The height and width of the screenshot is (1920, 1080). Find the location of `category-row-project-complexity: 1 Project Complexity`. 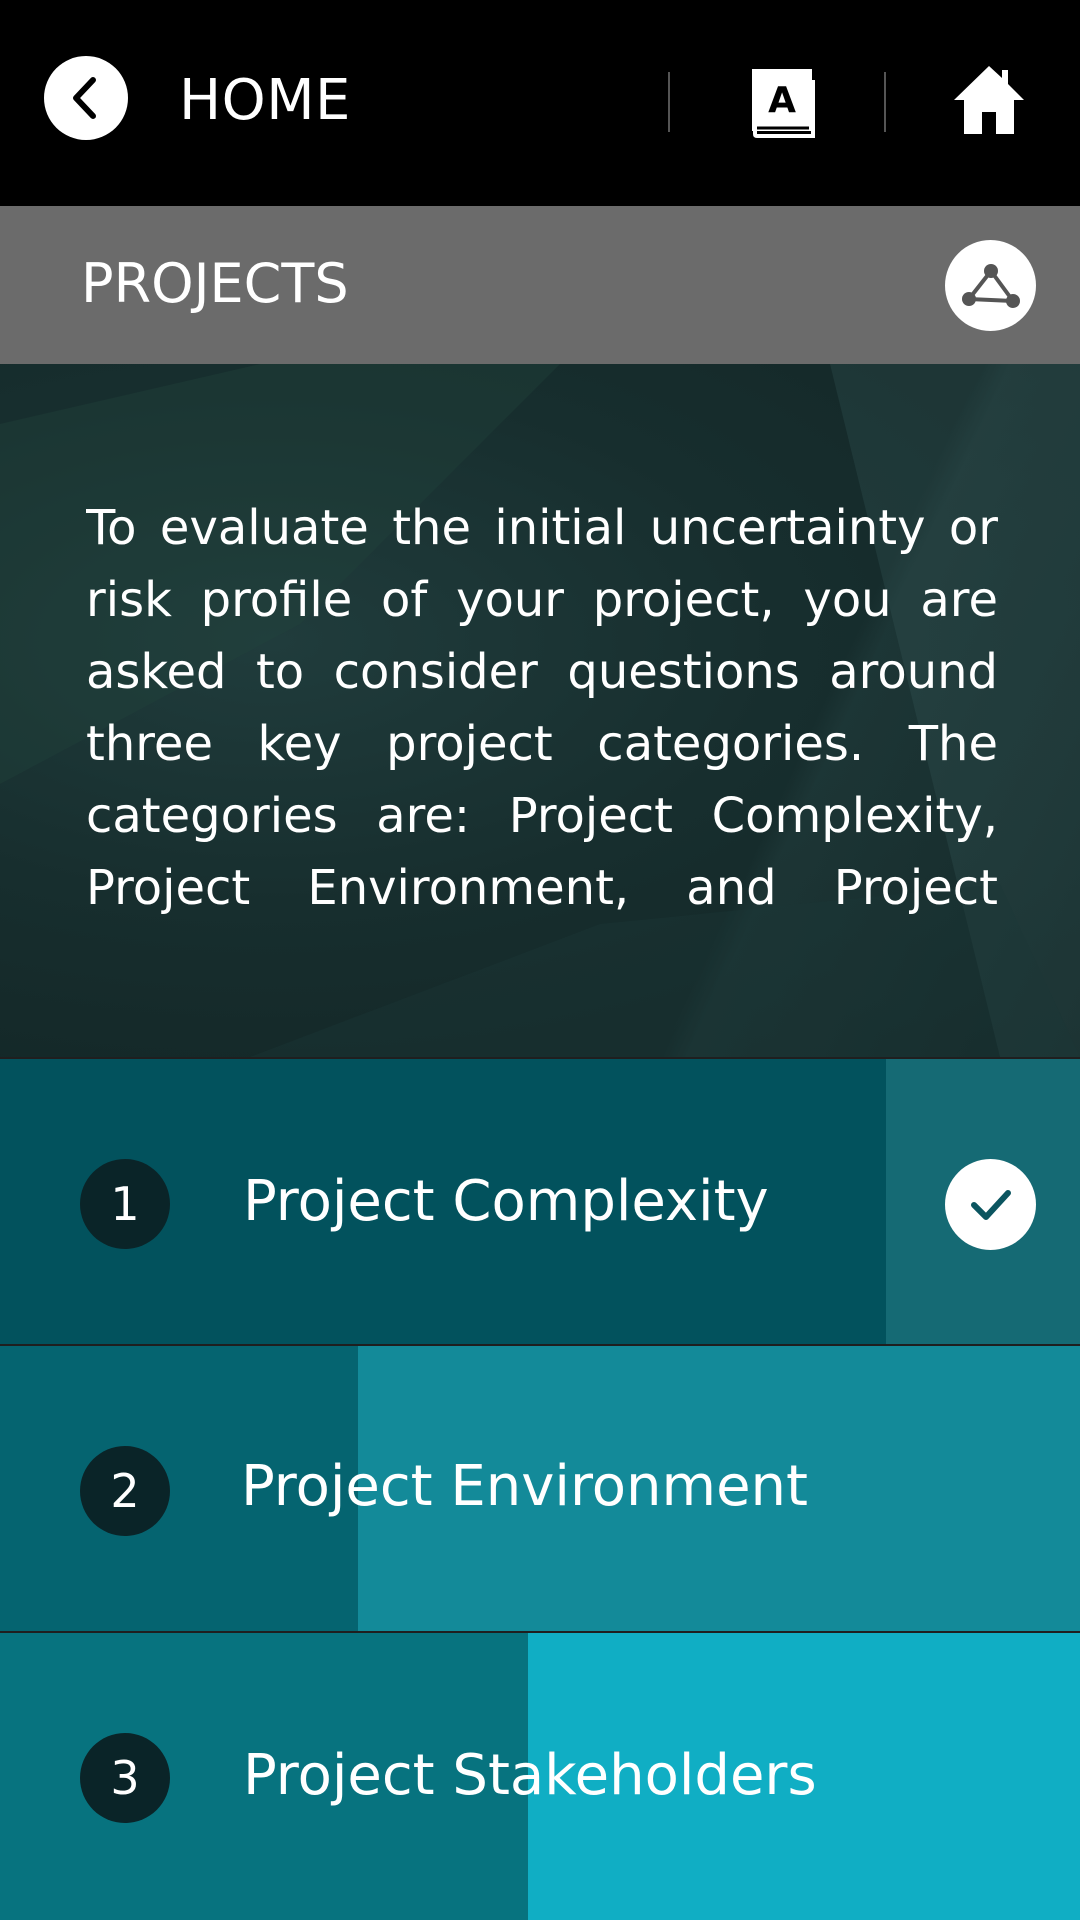

category-row-project-complexity: 1 Project Complexity is located at coordinates (540, 1200).